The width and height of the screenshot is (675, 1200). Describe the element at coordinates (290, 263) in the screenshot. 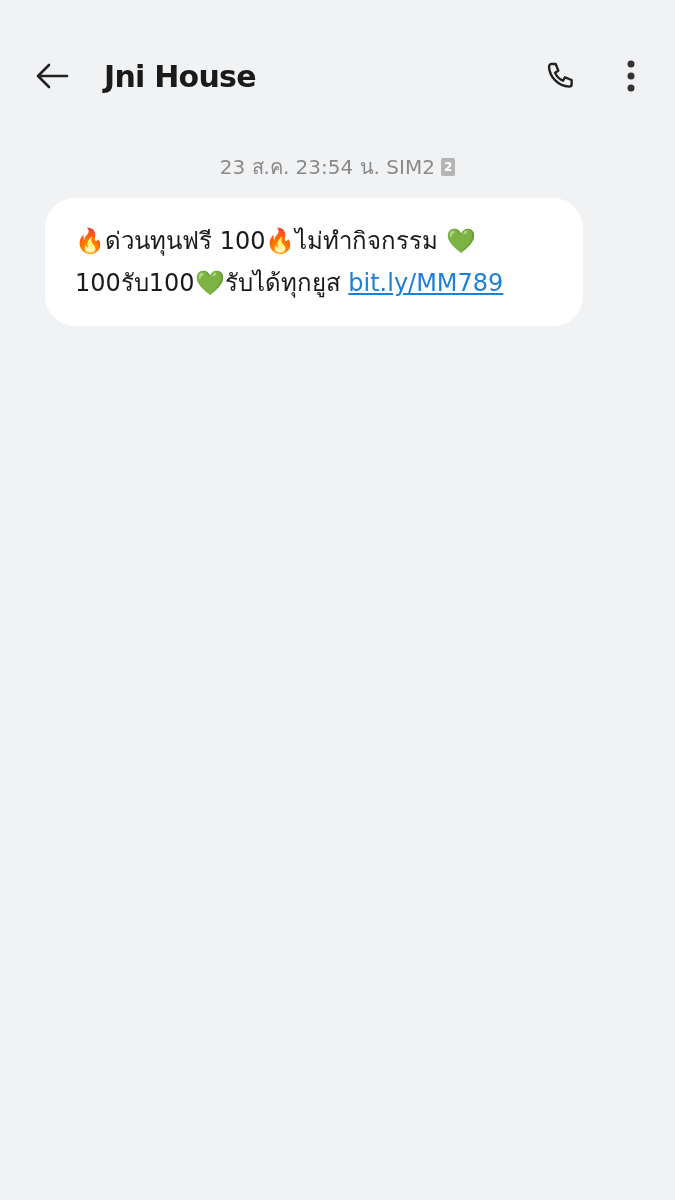

I see `message-text: 🔥ด่วนทุนฟรี 100🔥ไม่ทำกิจกรรม 💚100รับ100💚รับได้ทุกยูส bit.ly/MM789` at that location.